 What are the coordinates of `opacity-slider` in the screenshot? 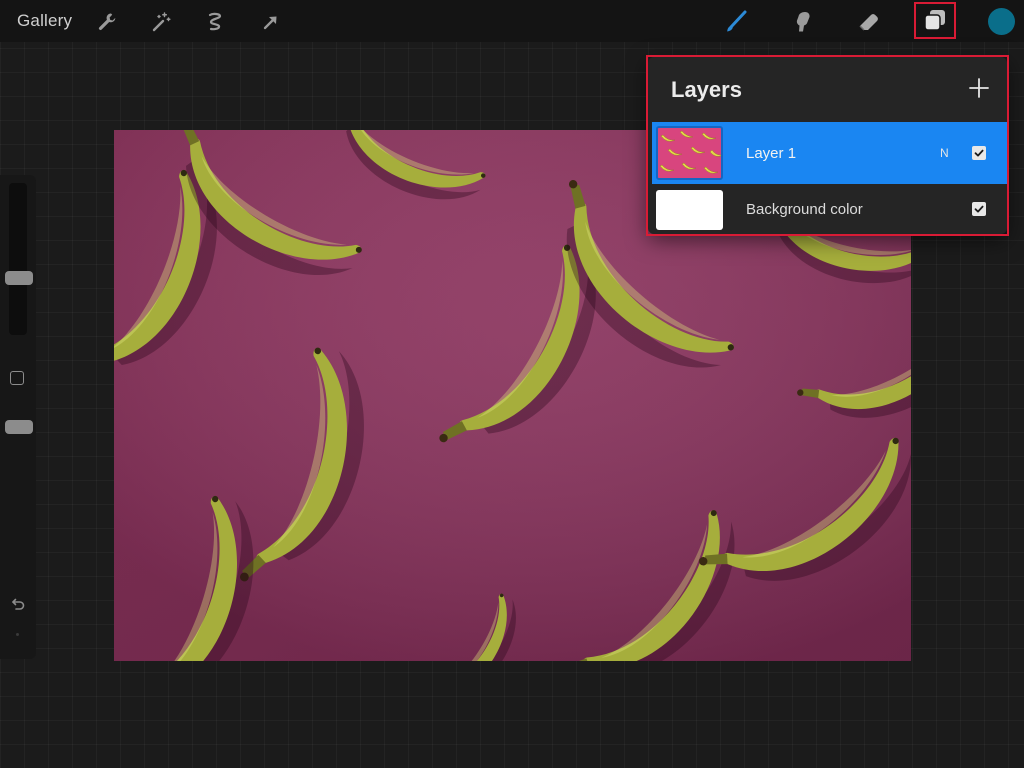 It's located at (18, 459).